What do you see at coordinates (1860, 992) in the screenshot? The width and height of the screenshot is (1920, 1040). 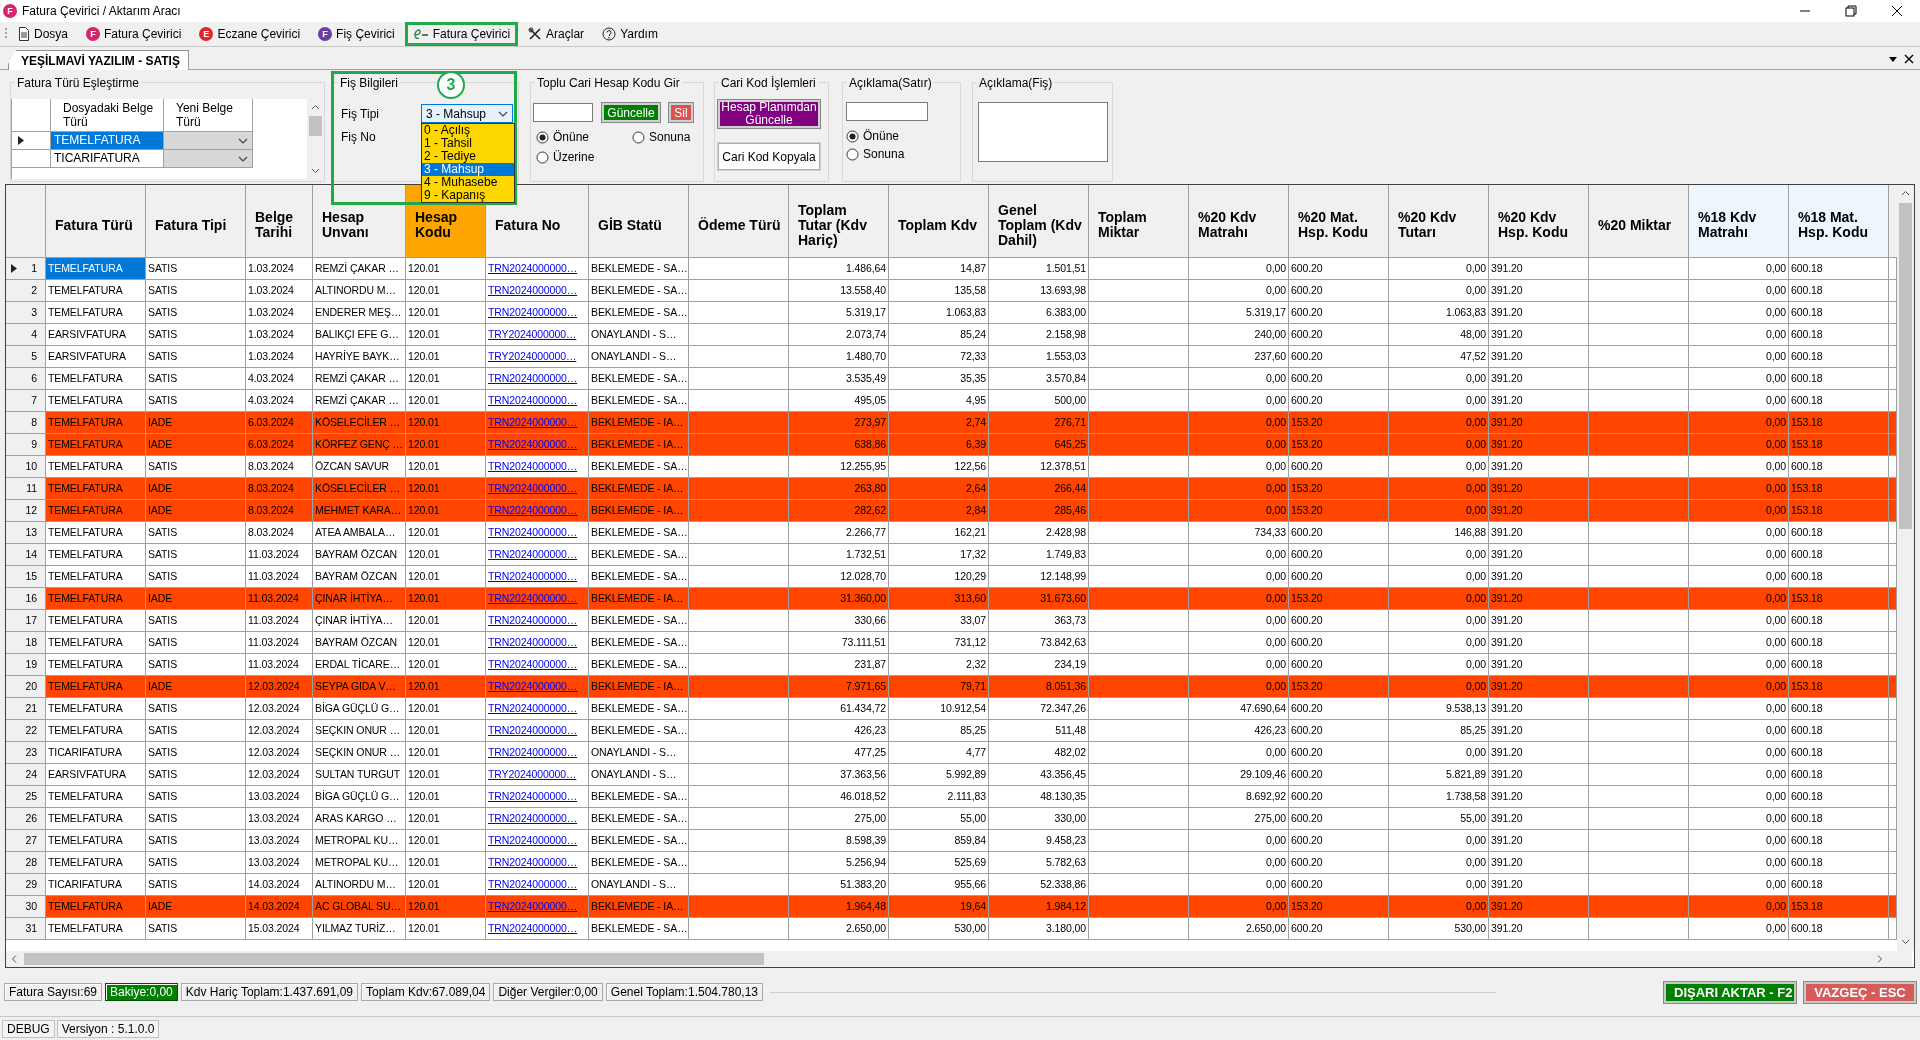 I see `cancel-button: VAZGEÇ - ESC` at bounding box center [1860, 992].